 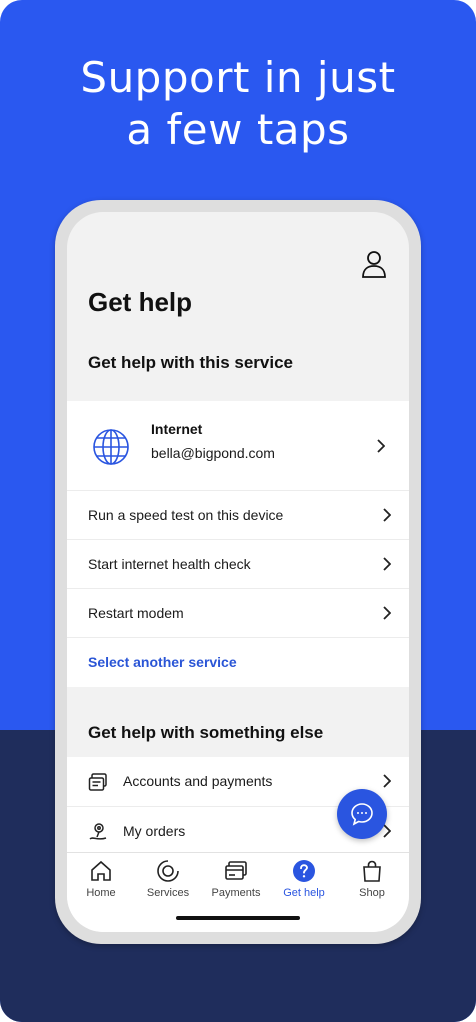 I want to click on action-label: Start internet health check, so click(x=169, y=564).